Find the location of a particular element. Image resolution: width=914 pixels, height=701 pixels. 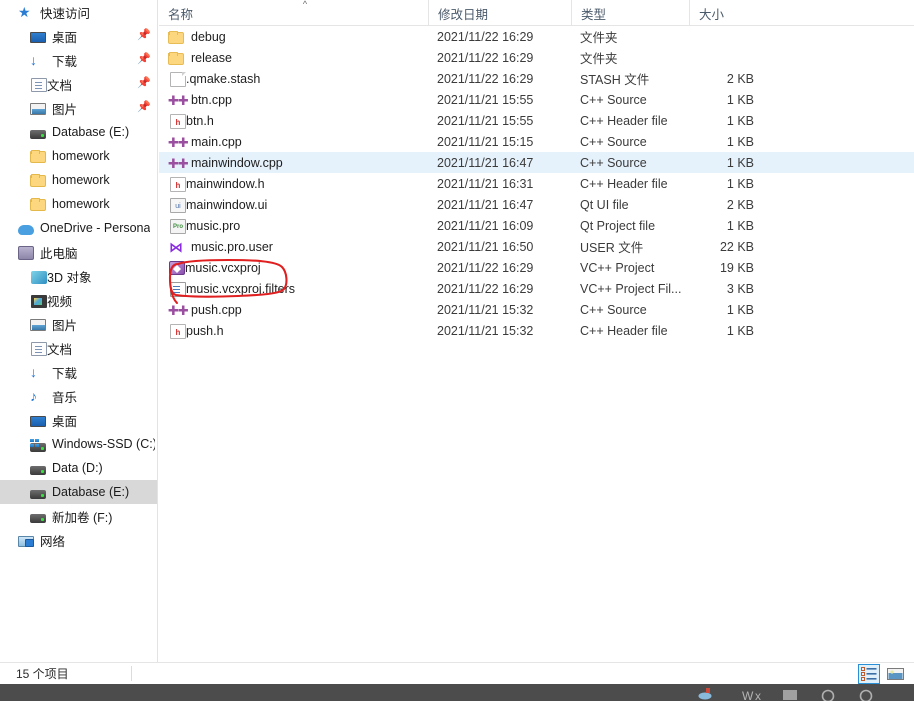

nav-item-1: 桌面 📌 is located at coordinates (78, 36).